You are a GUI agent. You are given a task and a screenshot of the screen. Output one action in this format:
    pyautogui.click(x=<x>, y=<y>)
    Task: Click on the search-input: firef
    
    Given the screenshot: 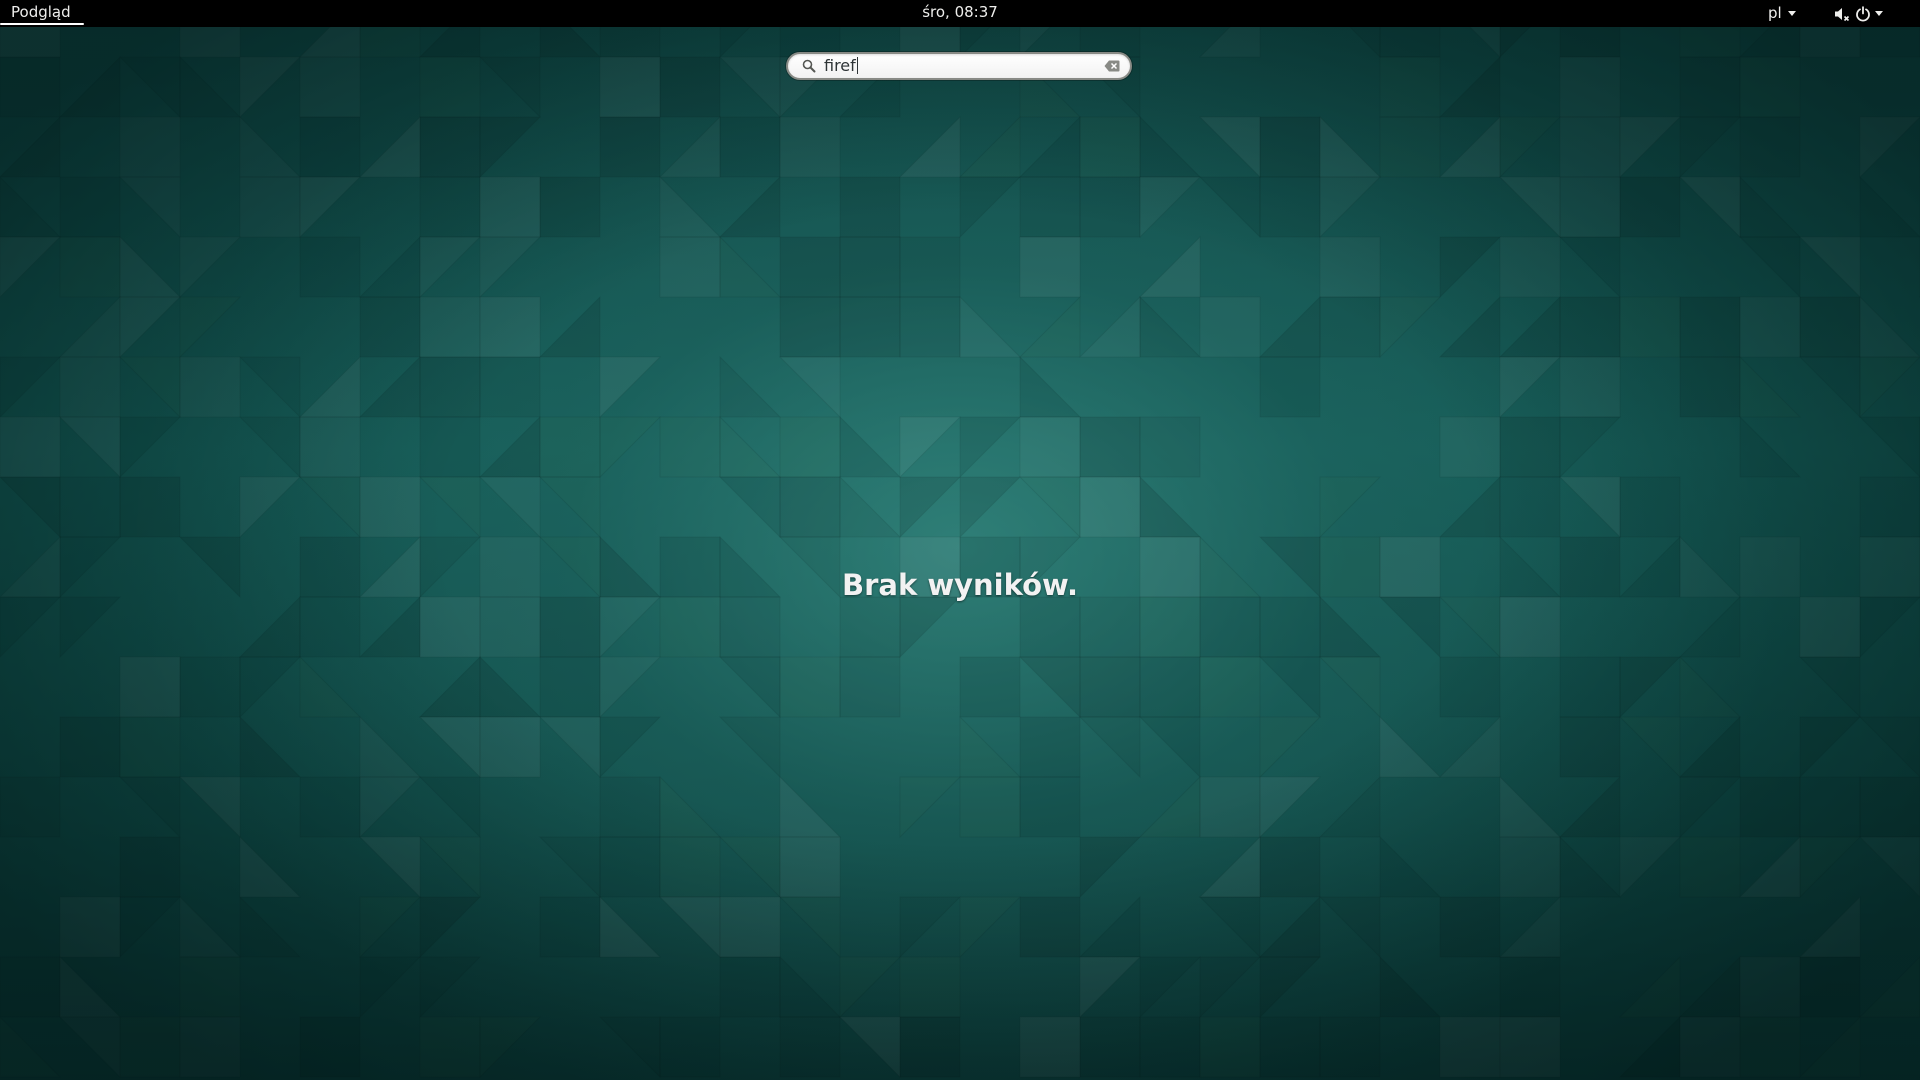 What is the action you would take?
    pyautogui.click(x=841, y=66)
    